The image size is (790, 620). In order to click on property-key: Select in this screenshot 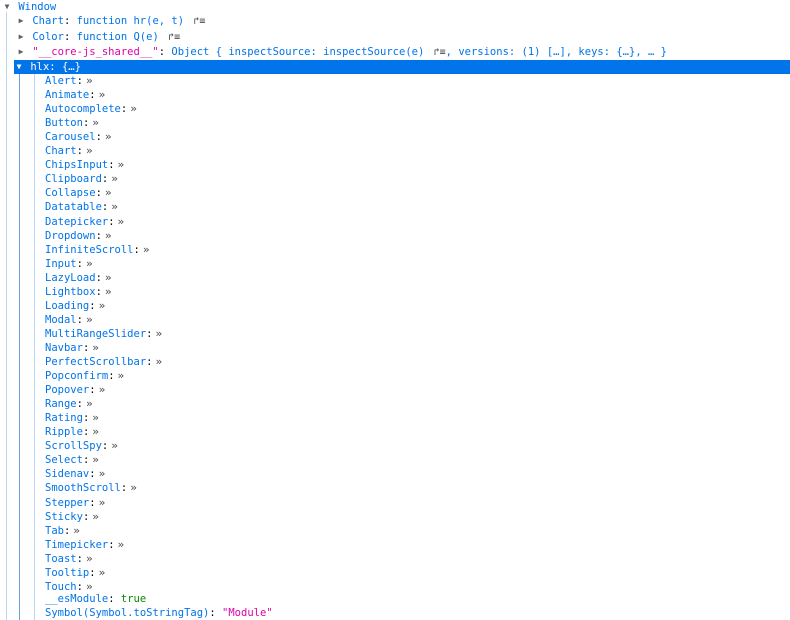, I will do `click(64, 460)`.